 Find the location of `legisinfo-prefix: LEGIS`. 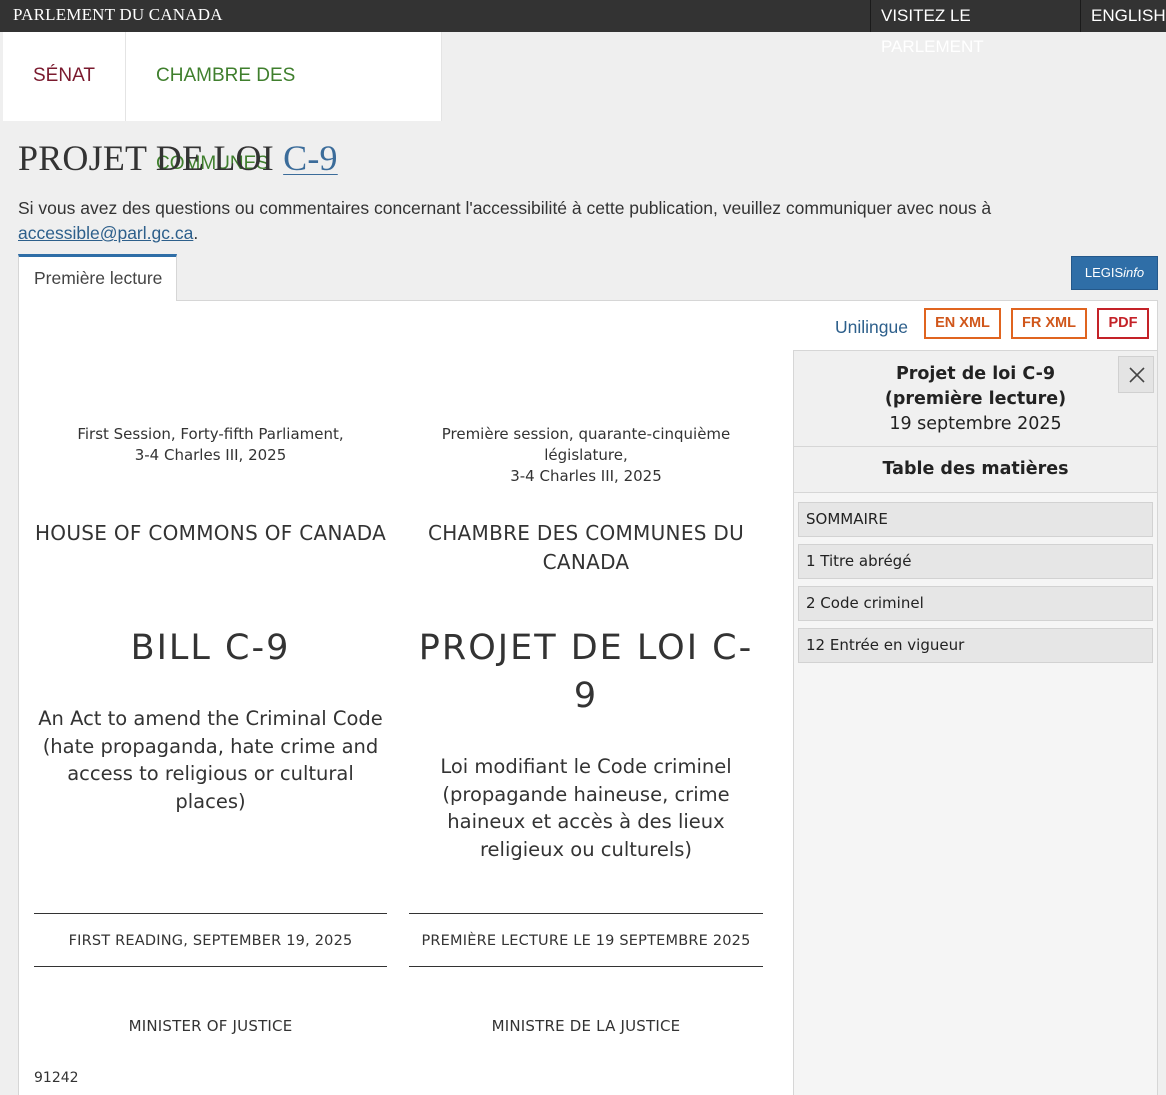

legisinfo-prefix: LEGIS is located at coordinates (1104, 272).